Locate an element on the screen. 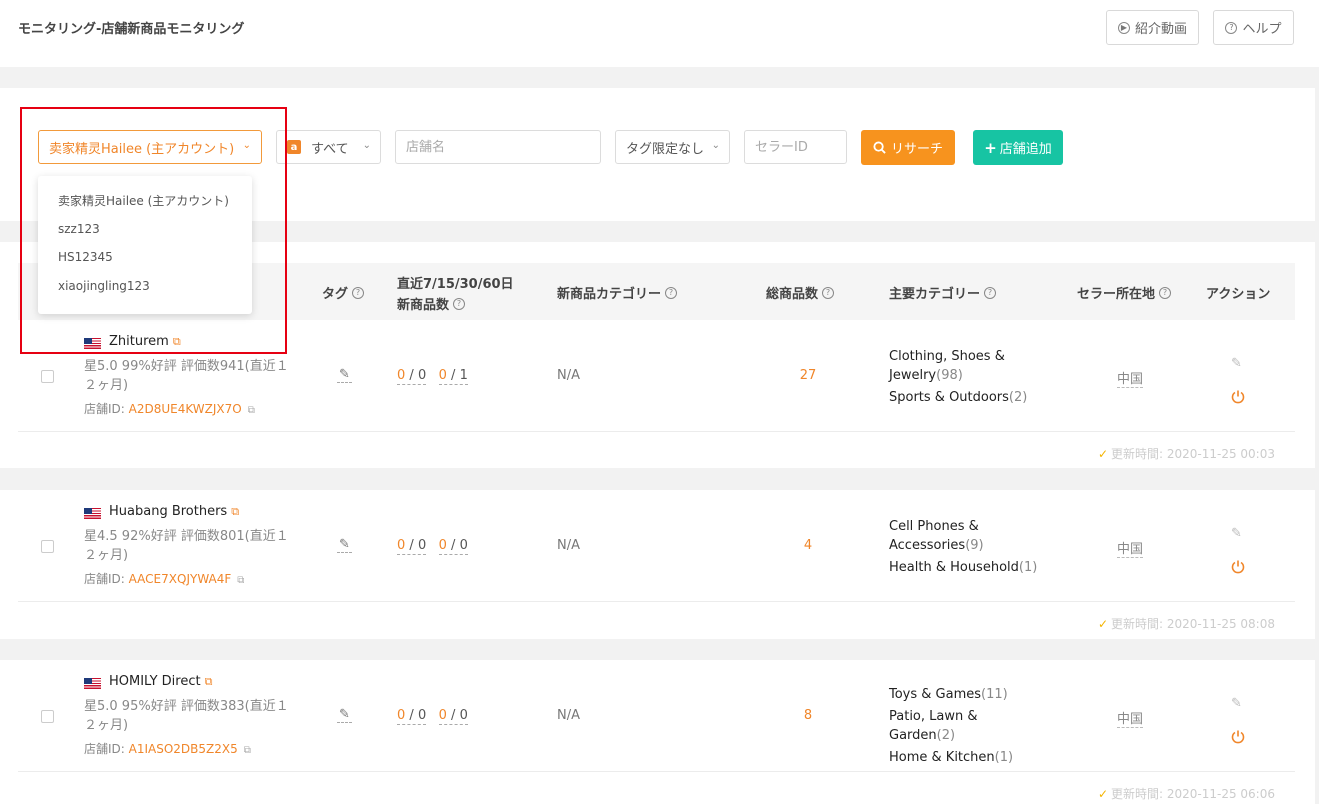  marketplace-select: a すべて ⌄ is located at coordinates (328, 147).